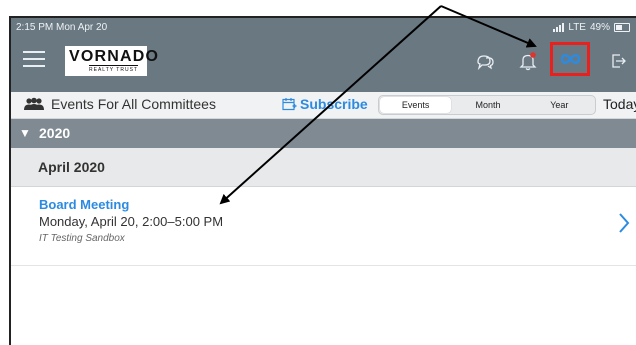  What do you see at coordinates (289, 103) in the screenshot?
I see `calendar-plus-icon` at bounding box center [289, 103].